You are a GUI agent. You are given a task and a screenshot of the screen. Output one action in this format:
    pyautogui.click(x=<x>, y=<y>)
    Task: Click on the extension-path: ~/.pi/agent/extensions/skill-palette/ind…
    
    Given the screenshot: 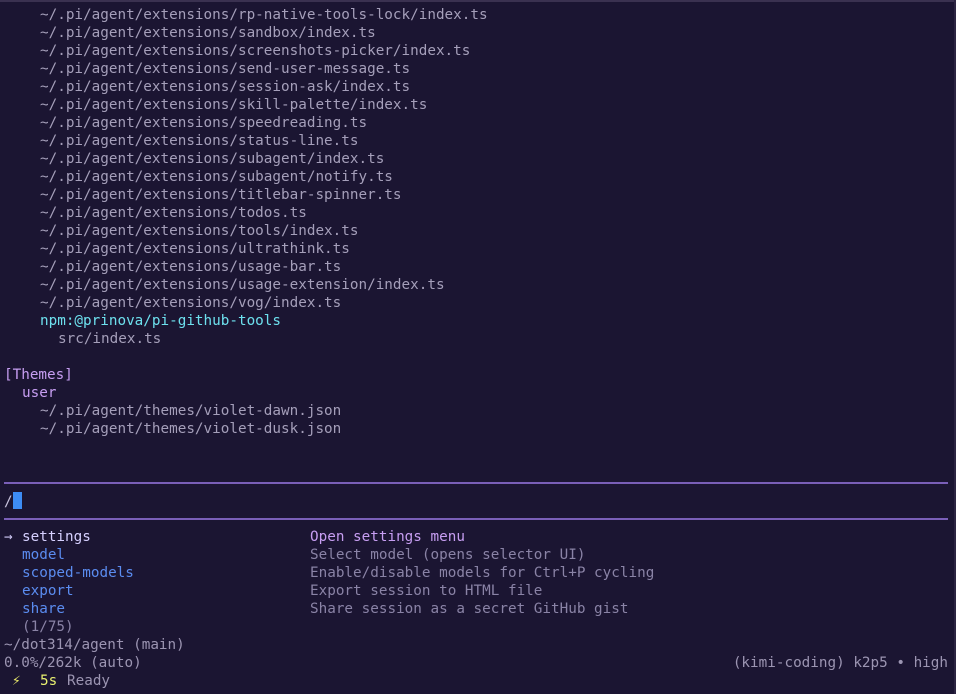 What is the action you would take?
    pyautogui.click(x=234, y=105)
    